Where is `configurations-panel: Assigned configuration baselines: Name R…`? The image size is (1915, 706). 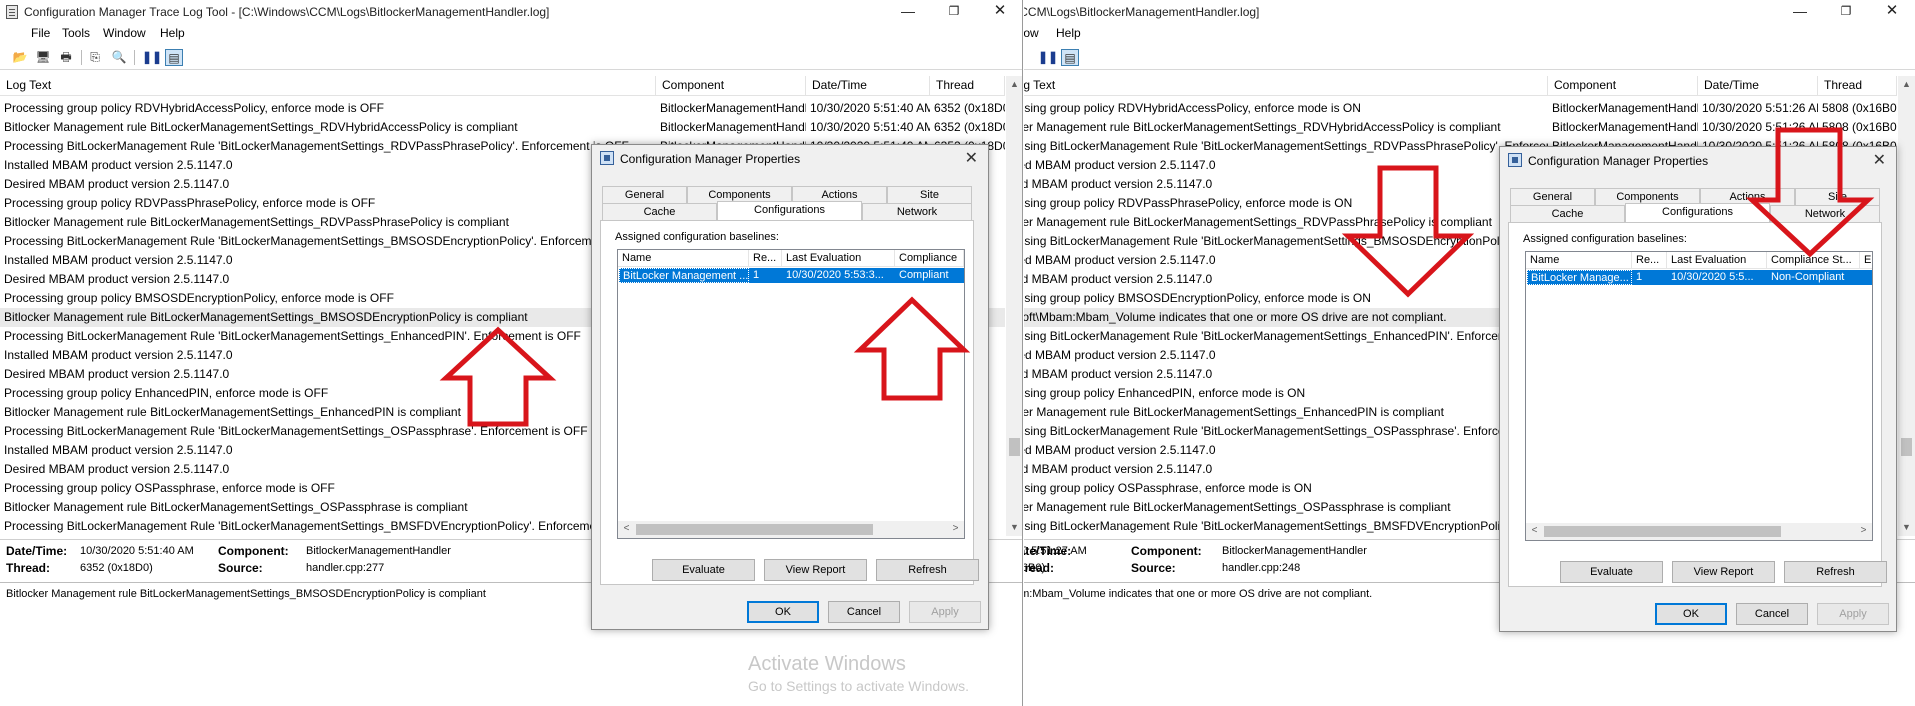 configurations-panel: Assigned configuration baselines: Name R… is located at coordinates (789, 402).